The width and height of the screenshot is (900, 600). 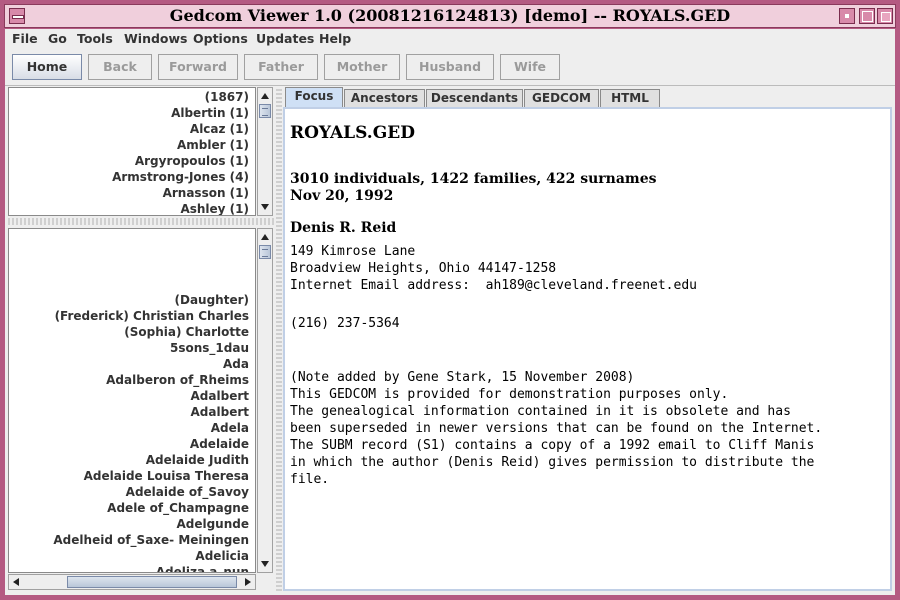 What do you see at coordinates (206, 193) in the screenshot?
I see `list-item: Arnasson (1)` at bounding box center [206, 193].